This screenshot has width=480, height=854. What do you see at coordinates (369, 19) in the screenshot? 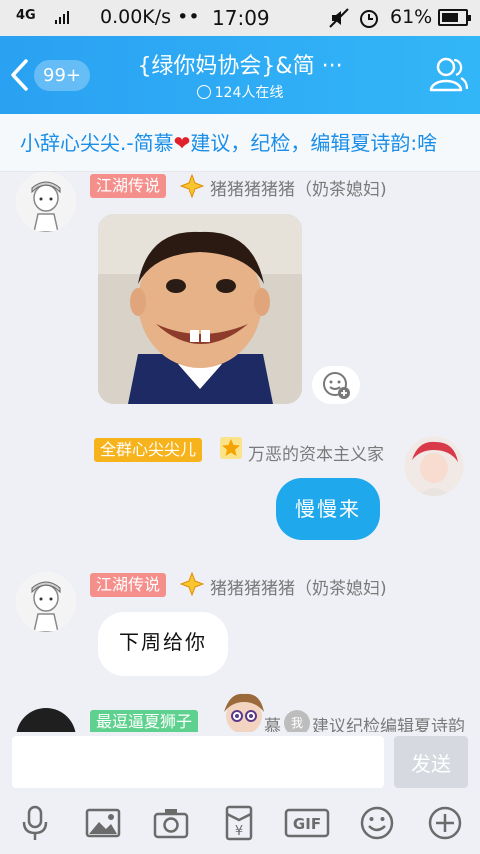
I see `alarm-icon` at bounding box center [369, 19].